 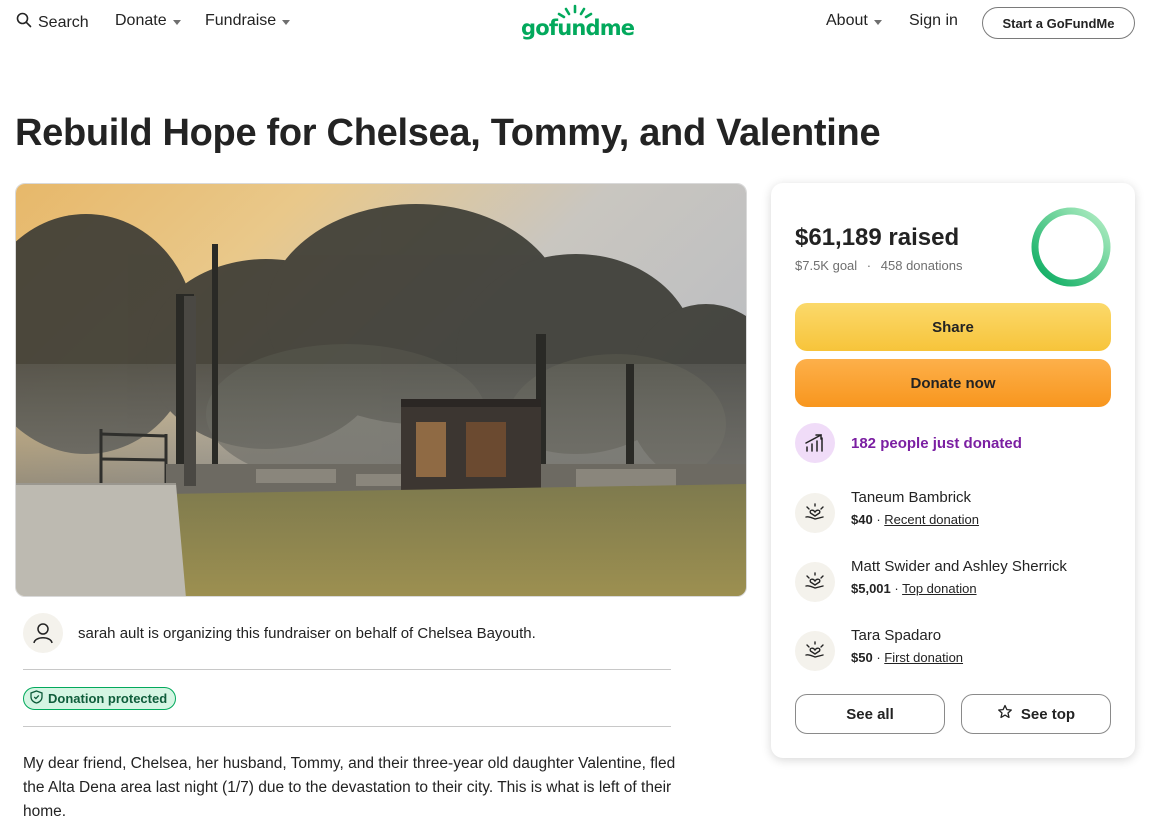 I want to click on nav-search-label: Search, so click(x=63, y=22).